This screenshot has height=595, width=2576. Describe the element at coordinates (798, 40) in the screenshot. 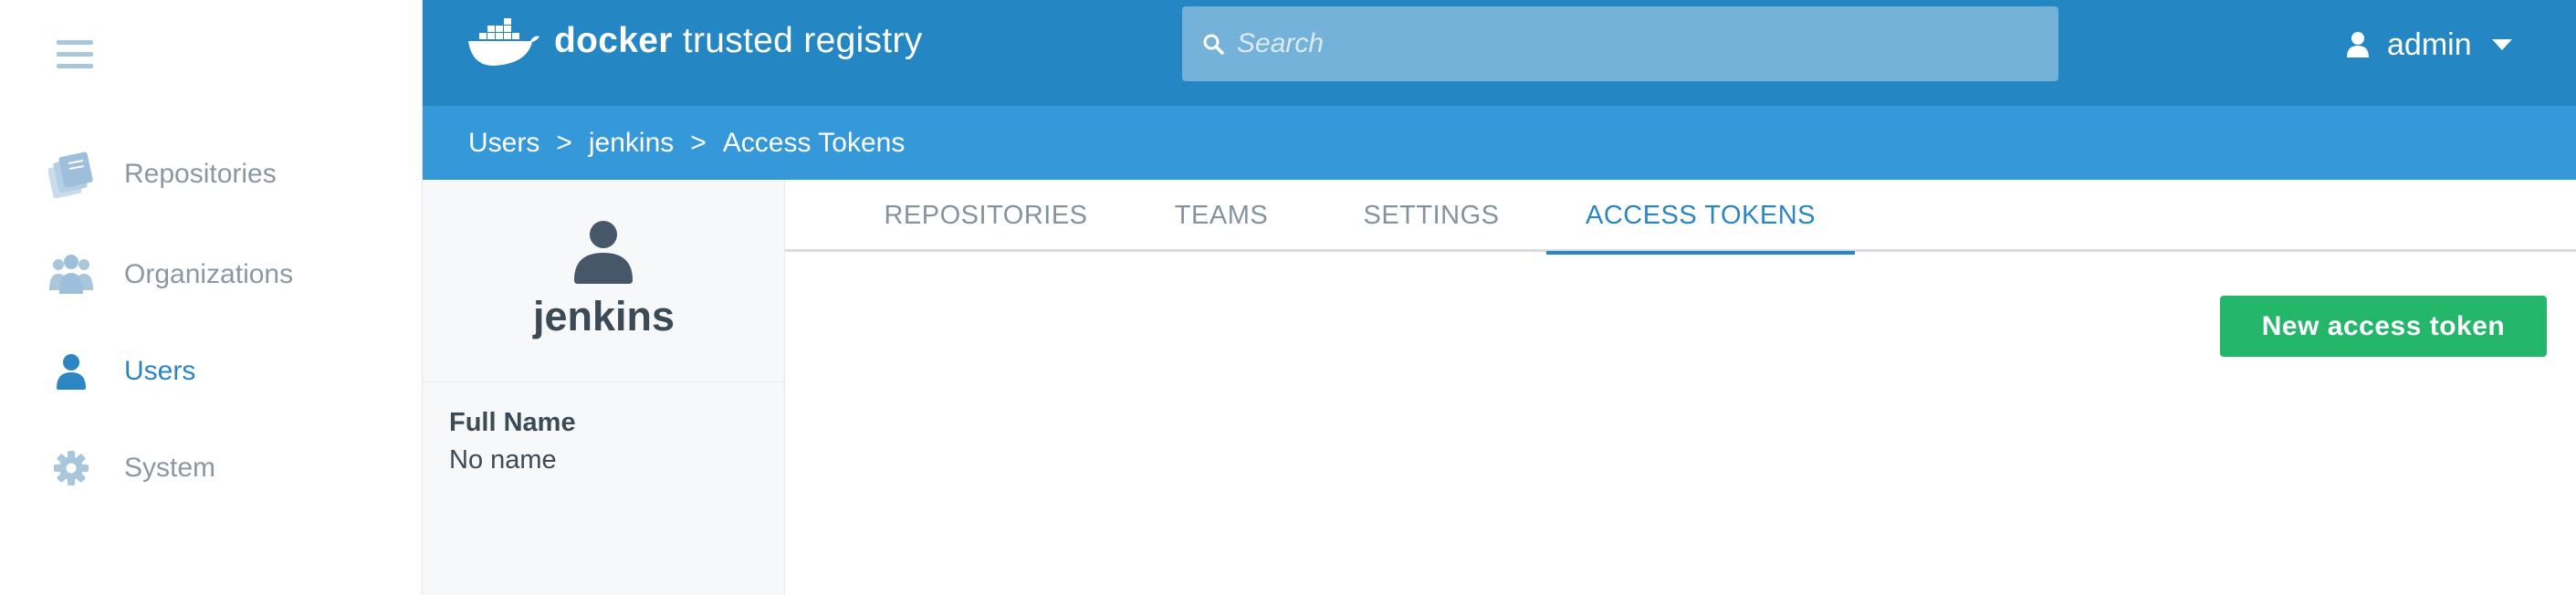

I see `logo-product: trusted registry` at that location.